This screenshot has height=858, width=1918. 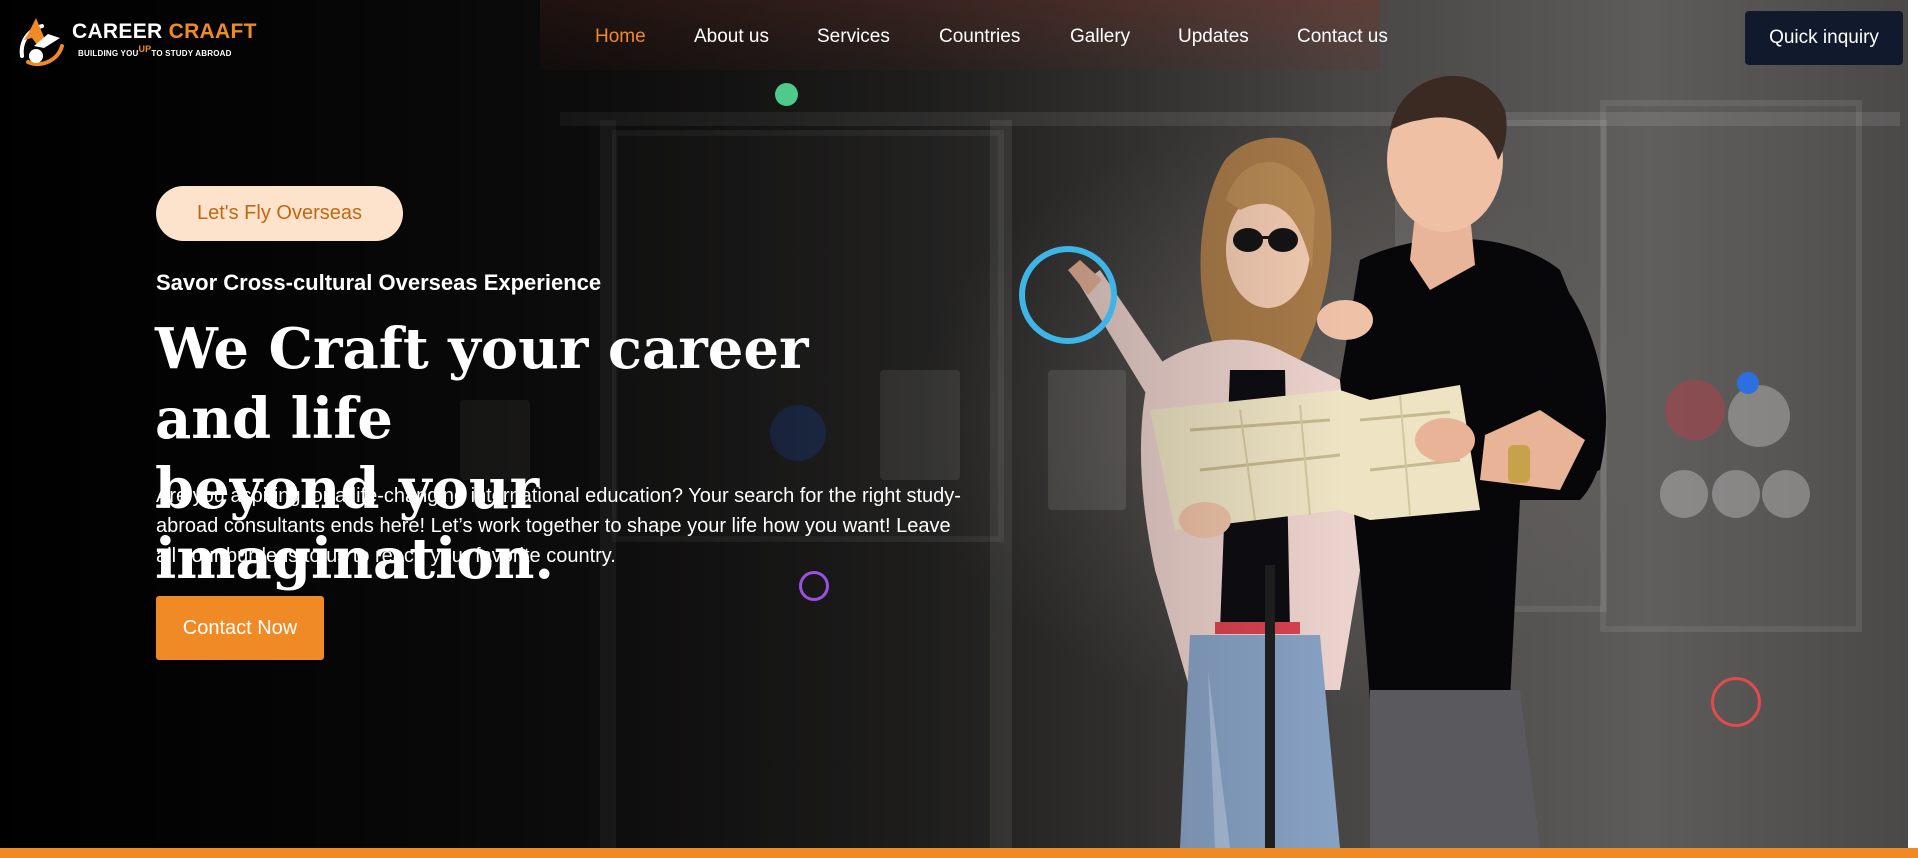 What do you see at coordinates (240, 628) in the screenshot?
I see `contact-now-button: Contact Now` at bounding box center [240, 628].